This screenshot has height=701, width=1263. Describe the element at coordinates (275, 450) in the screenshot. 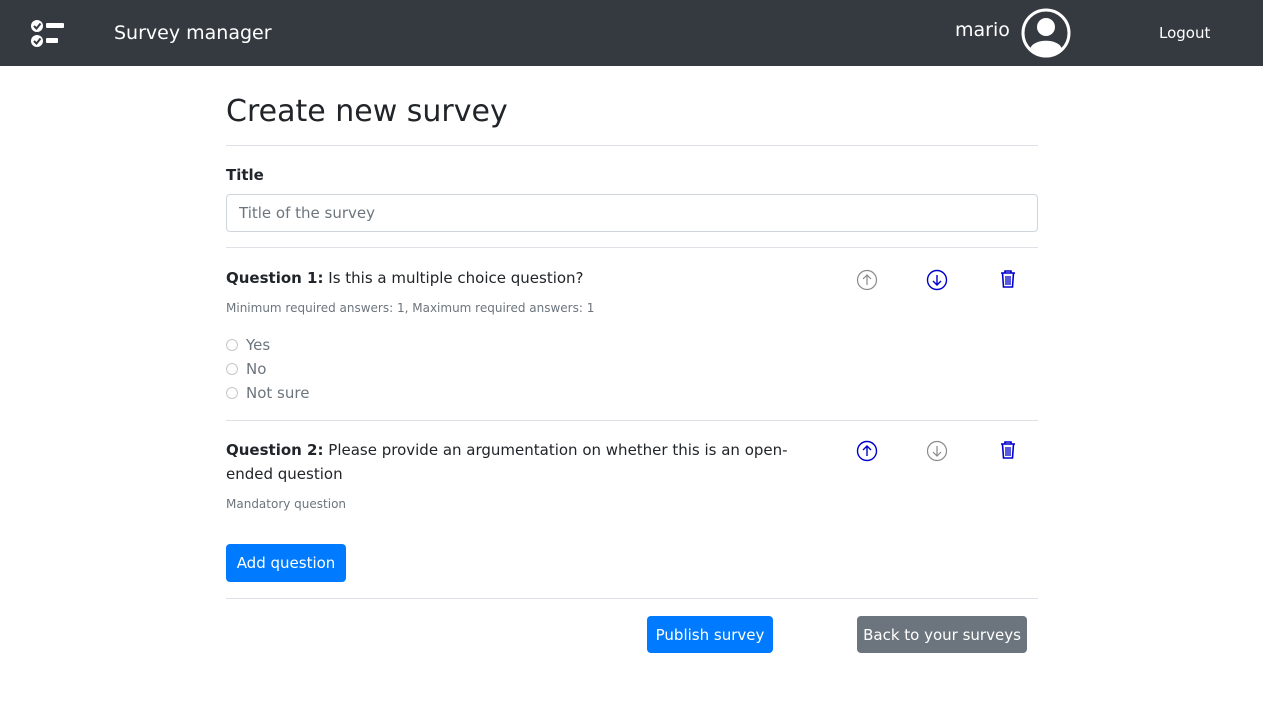

I see `question-number: Question 2:` at that location.